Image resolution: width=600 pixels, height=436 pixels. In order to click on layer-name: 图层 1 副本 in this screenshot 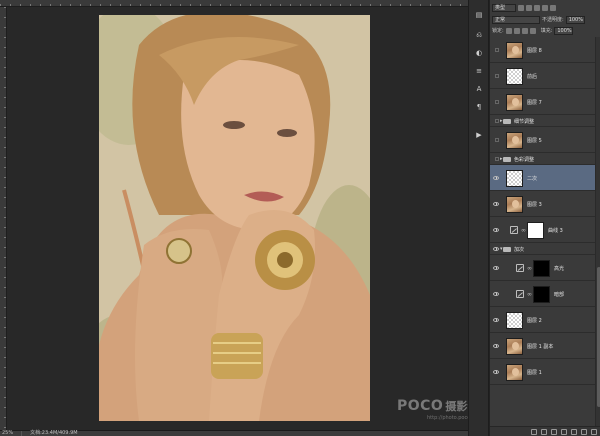, I will do `click(540, 346)`.